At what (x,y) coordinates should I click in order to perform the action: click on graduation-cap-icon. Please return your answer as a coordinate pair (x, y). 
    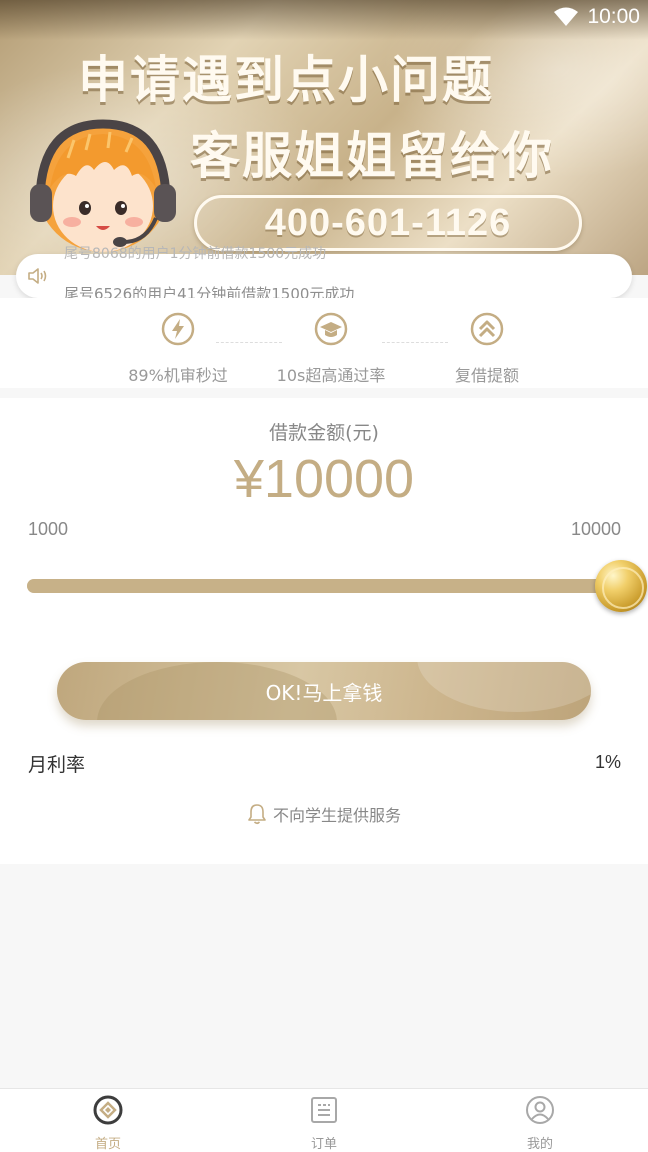
    Looking at the image, I should click on (331, 329).